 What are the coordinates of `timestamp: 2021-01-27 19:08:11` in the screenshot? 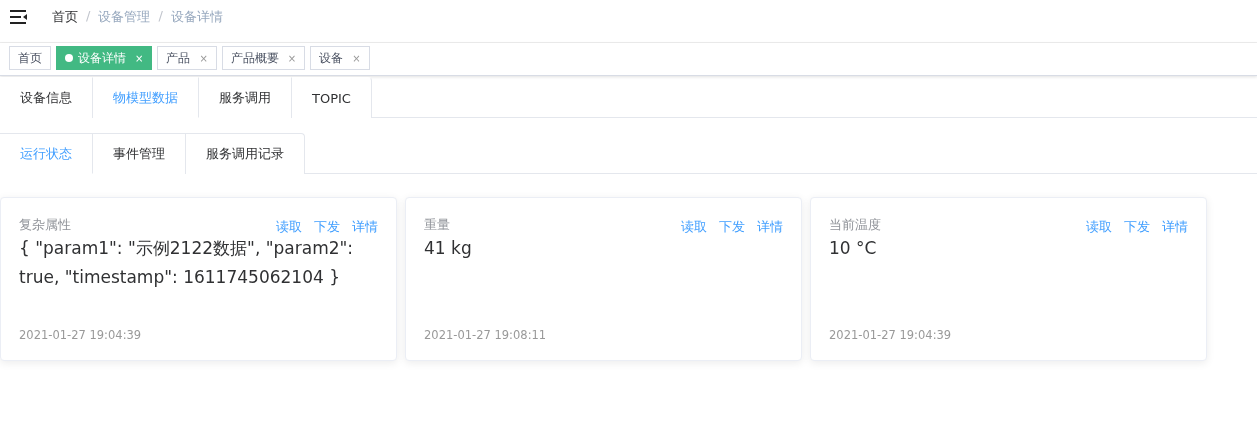 It's located at (486, 335).